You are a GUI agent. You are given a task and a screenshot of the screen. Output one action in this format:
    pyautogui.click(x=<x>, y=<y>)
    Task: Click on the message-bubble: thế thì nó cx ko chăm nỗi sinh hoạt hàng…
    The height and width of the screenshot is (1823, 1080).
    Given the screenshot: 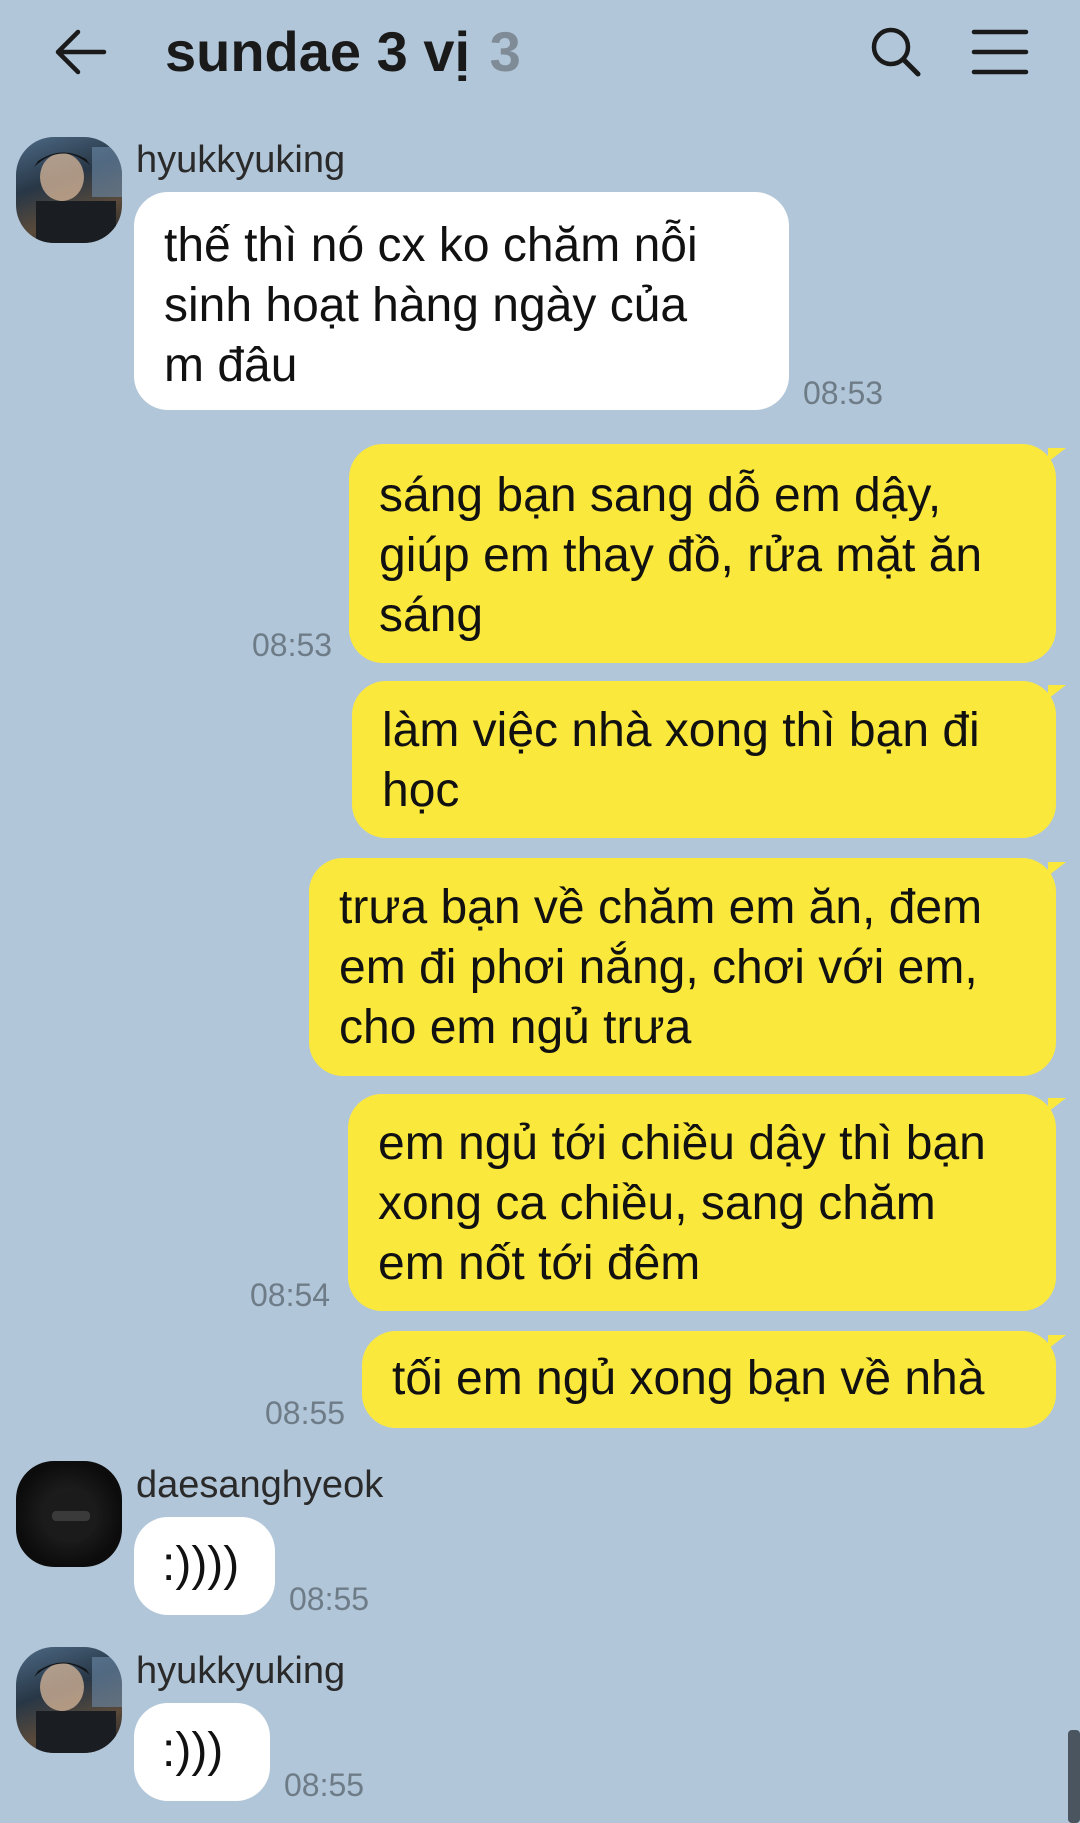 What is the action you would take?
    pyautogui.click(x=461, y=301)
    